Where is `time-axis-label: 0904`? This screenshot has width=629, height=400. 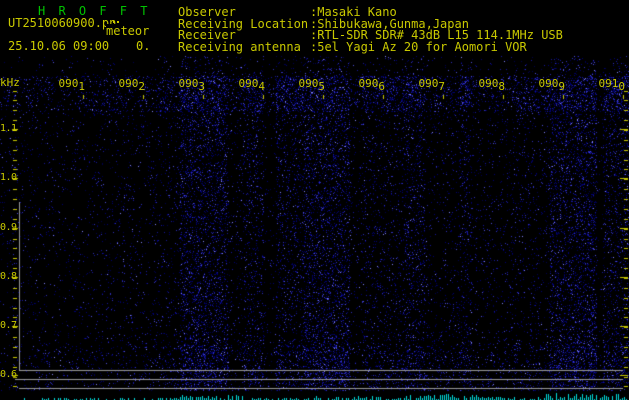
time-axis-label: 0904 is located at coordinates (252, 85).